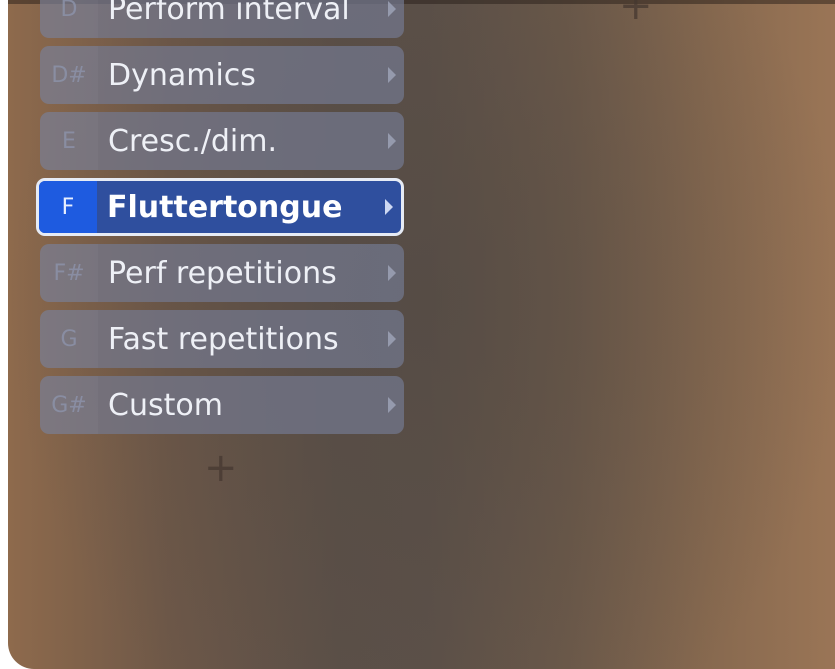 The height and width of the screenshot is (669, 835). Describe the element at coordinates (229, 13) in the screenshot. I see `menu-item-label: Perform interval` at that location.